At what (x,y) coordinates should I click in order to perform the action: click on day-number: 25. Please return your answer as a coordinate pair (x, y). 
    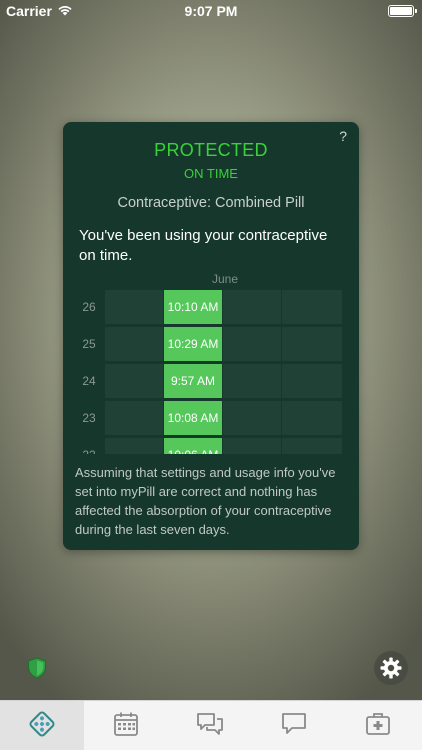
    Looking at the image, I should click on (89, 344).